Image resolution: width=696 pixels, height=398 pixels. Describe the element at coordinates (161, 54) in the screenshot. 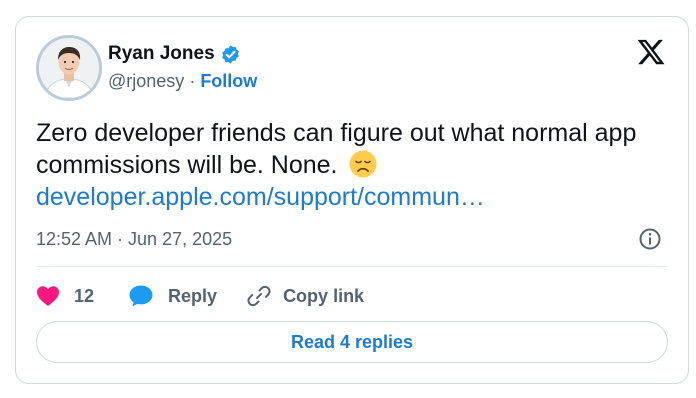

I see `author-name: Ryan Jones` at that location.